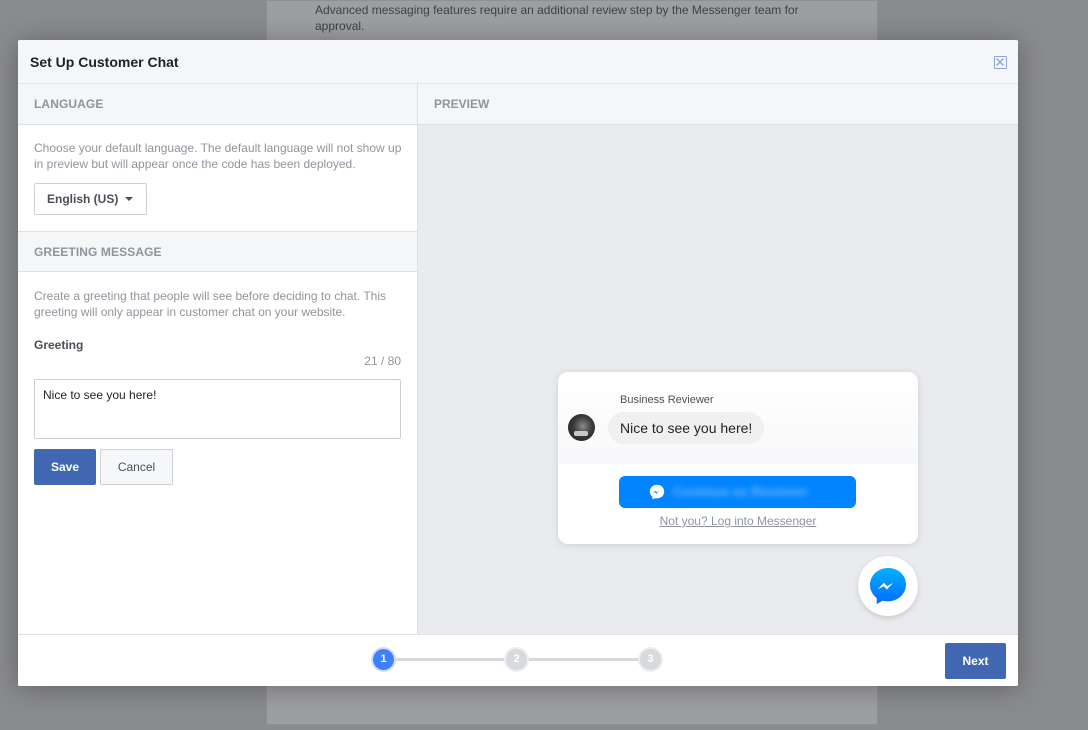  What do you see at coordinates (69, 104) in the screenshot?
I see `language-heading: LANGUAGE` at bounding box center [69, 104].